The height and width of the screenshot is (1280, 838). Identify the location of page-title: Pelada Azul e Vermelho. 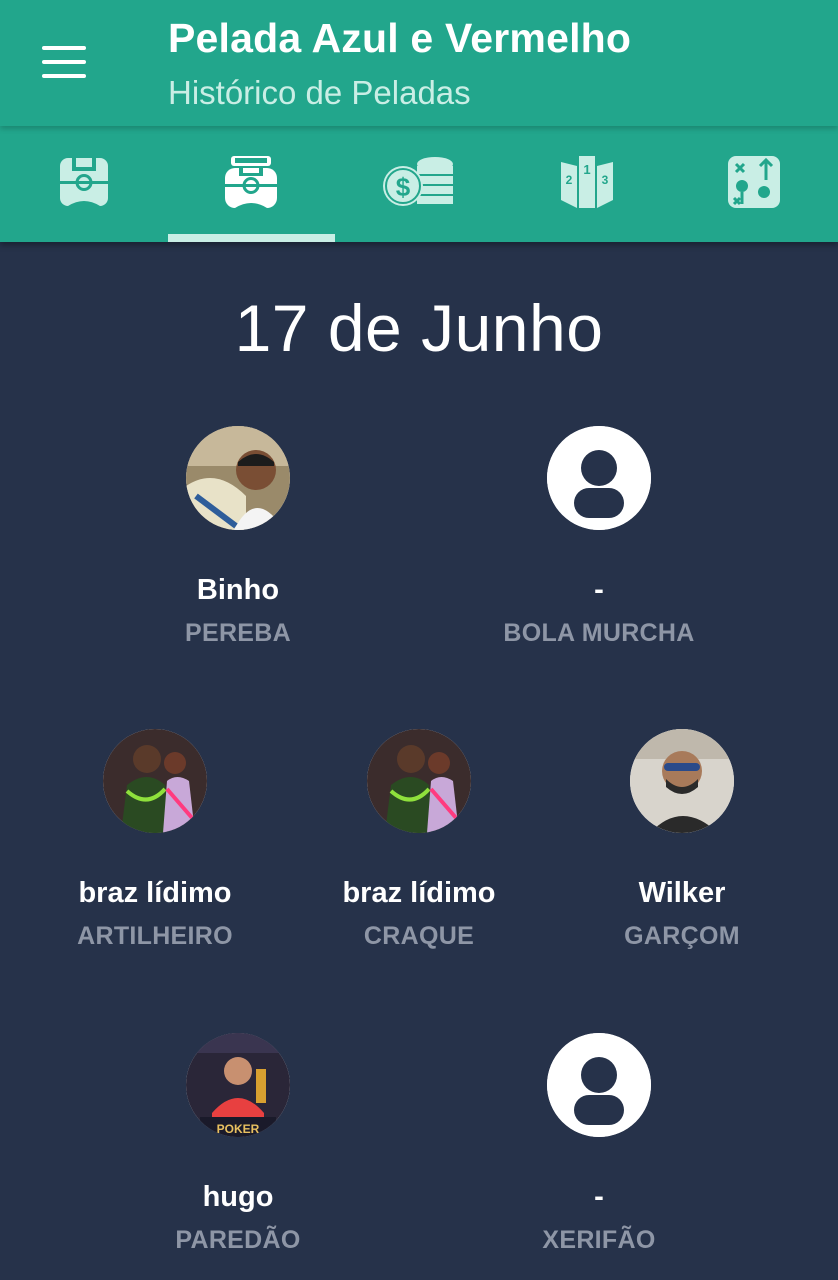
(400, 38).